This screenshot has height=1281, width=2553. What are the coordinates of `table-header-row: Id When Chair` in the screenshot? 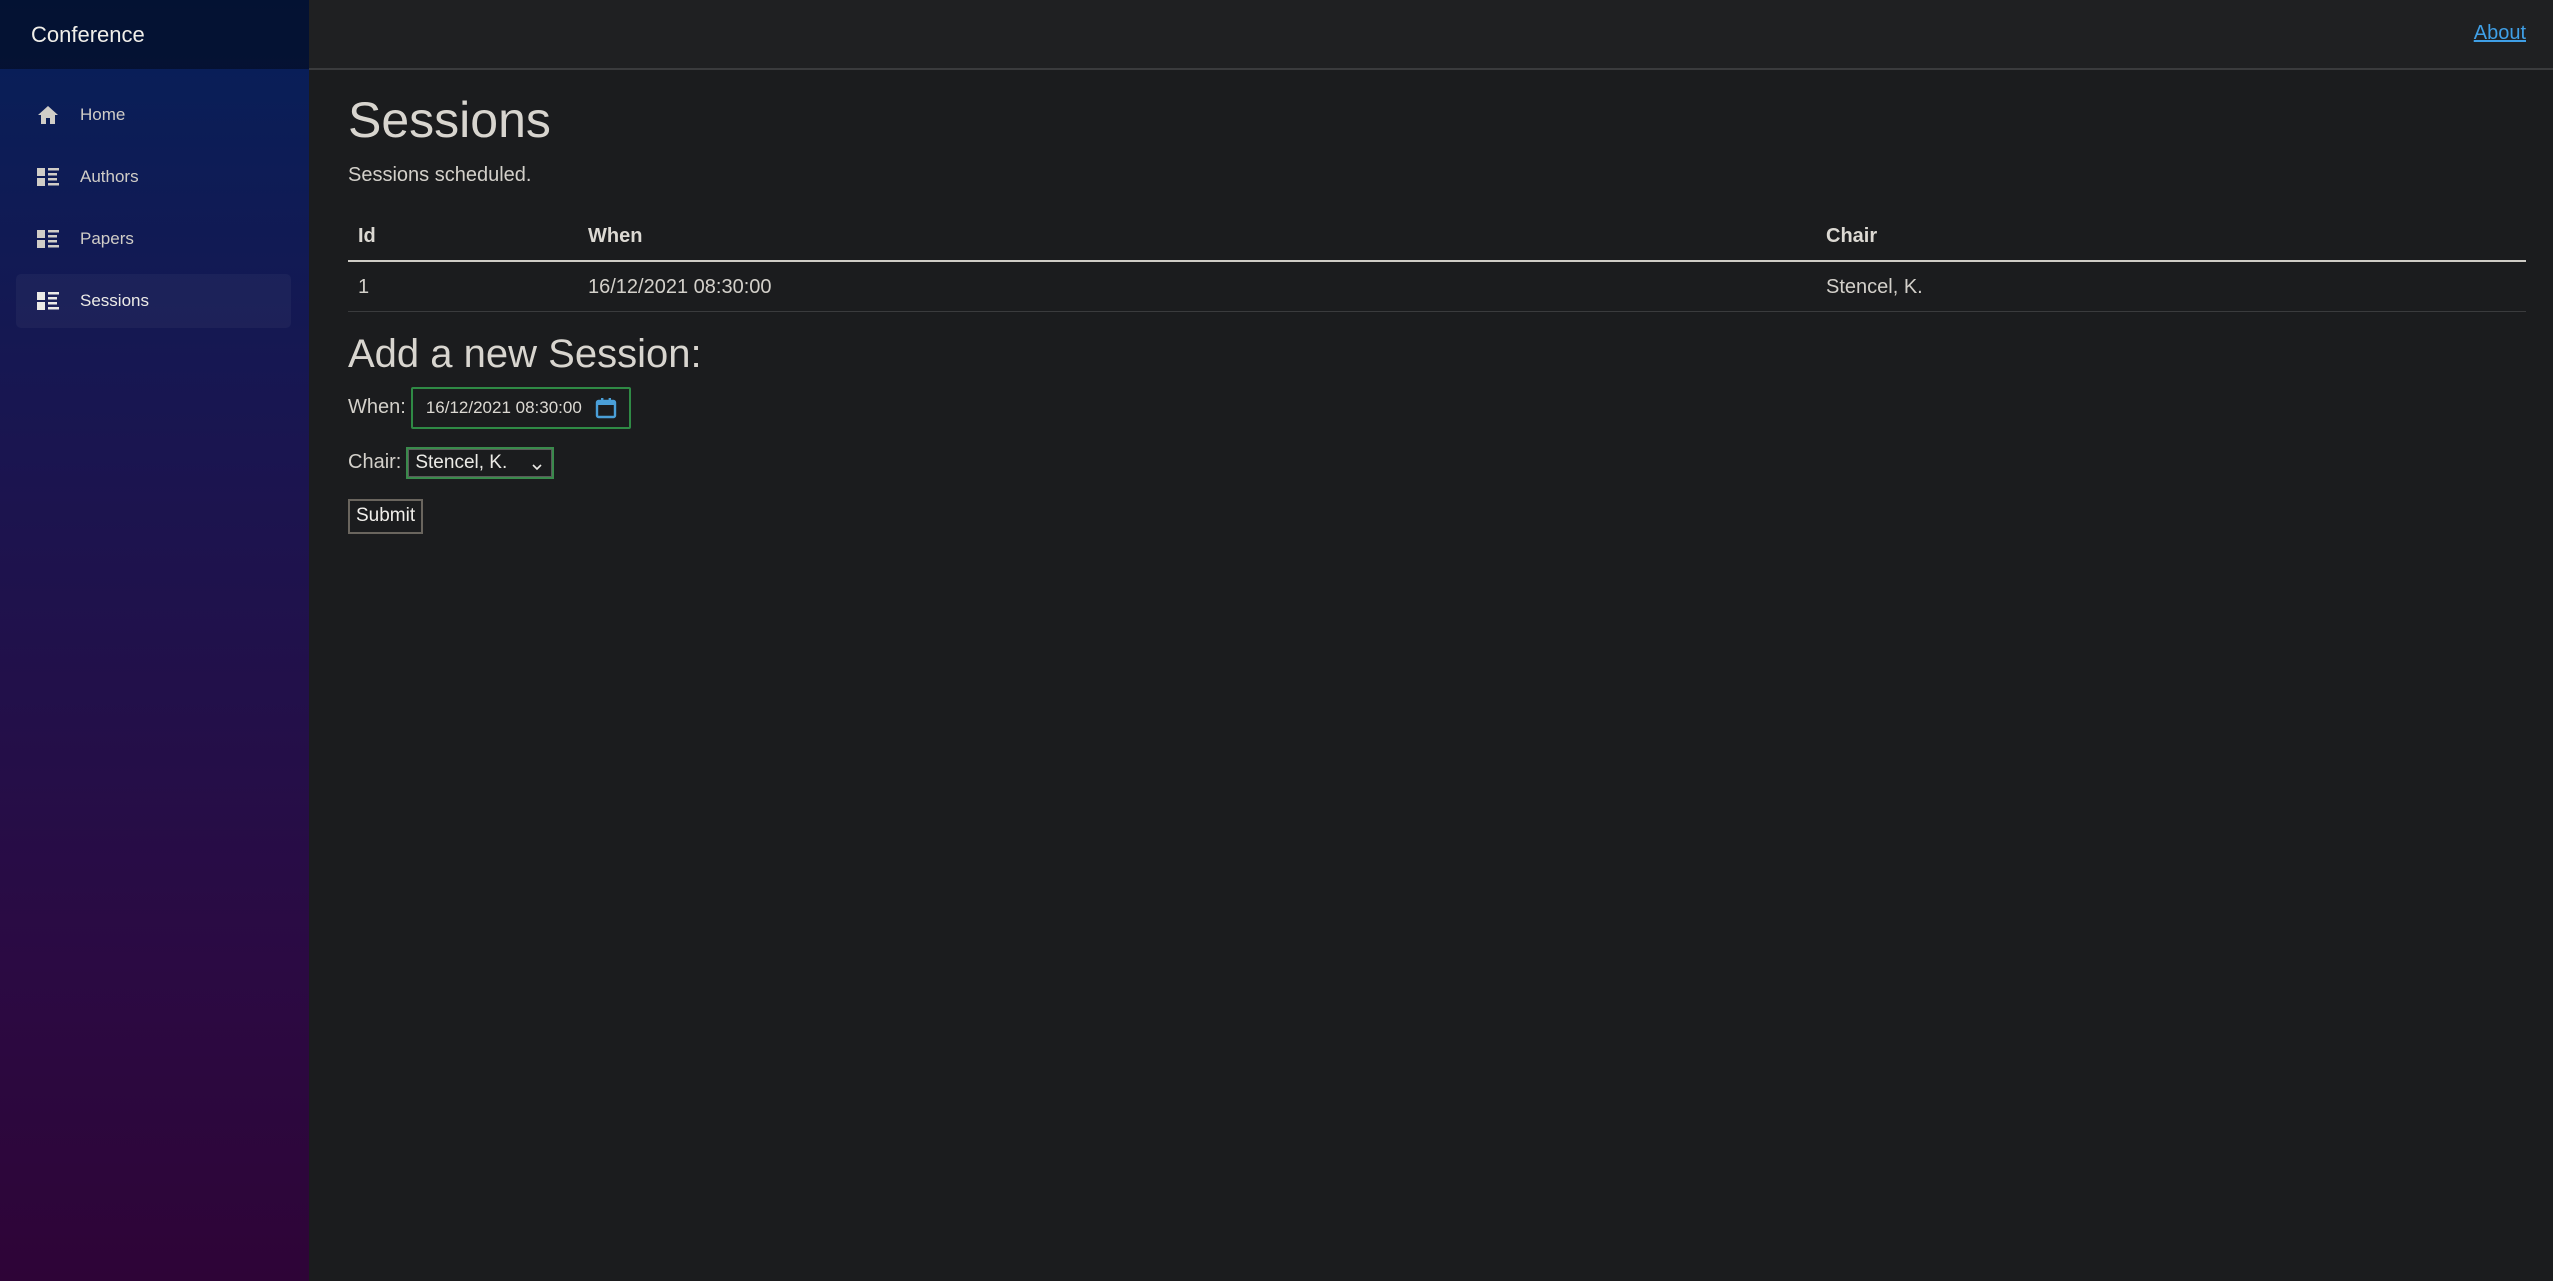 It's located at (1437, 236).